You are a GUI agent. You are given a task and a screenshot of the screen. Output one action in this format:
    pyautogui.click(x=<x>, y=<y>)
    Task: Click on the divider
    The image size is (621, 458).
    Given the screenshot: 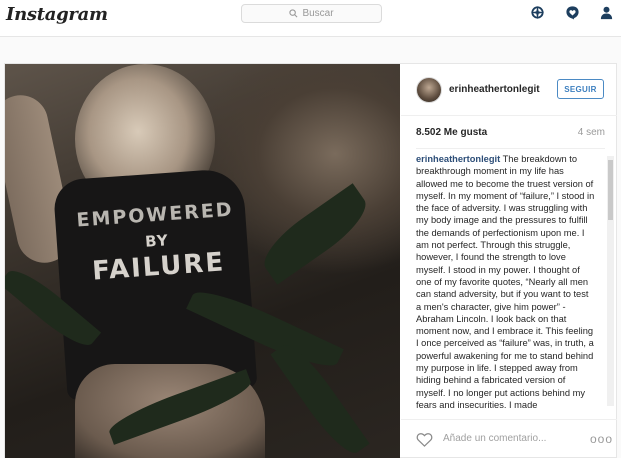 What is the action you would take?
    pyautogui.click(x=510, y=148)
    